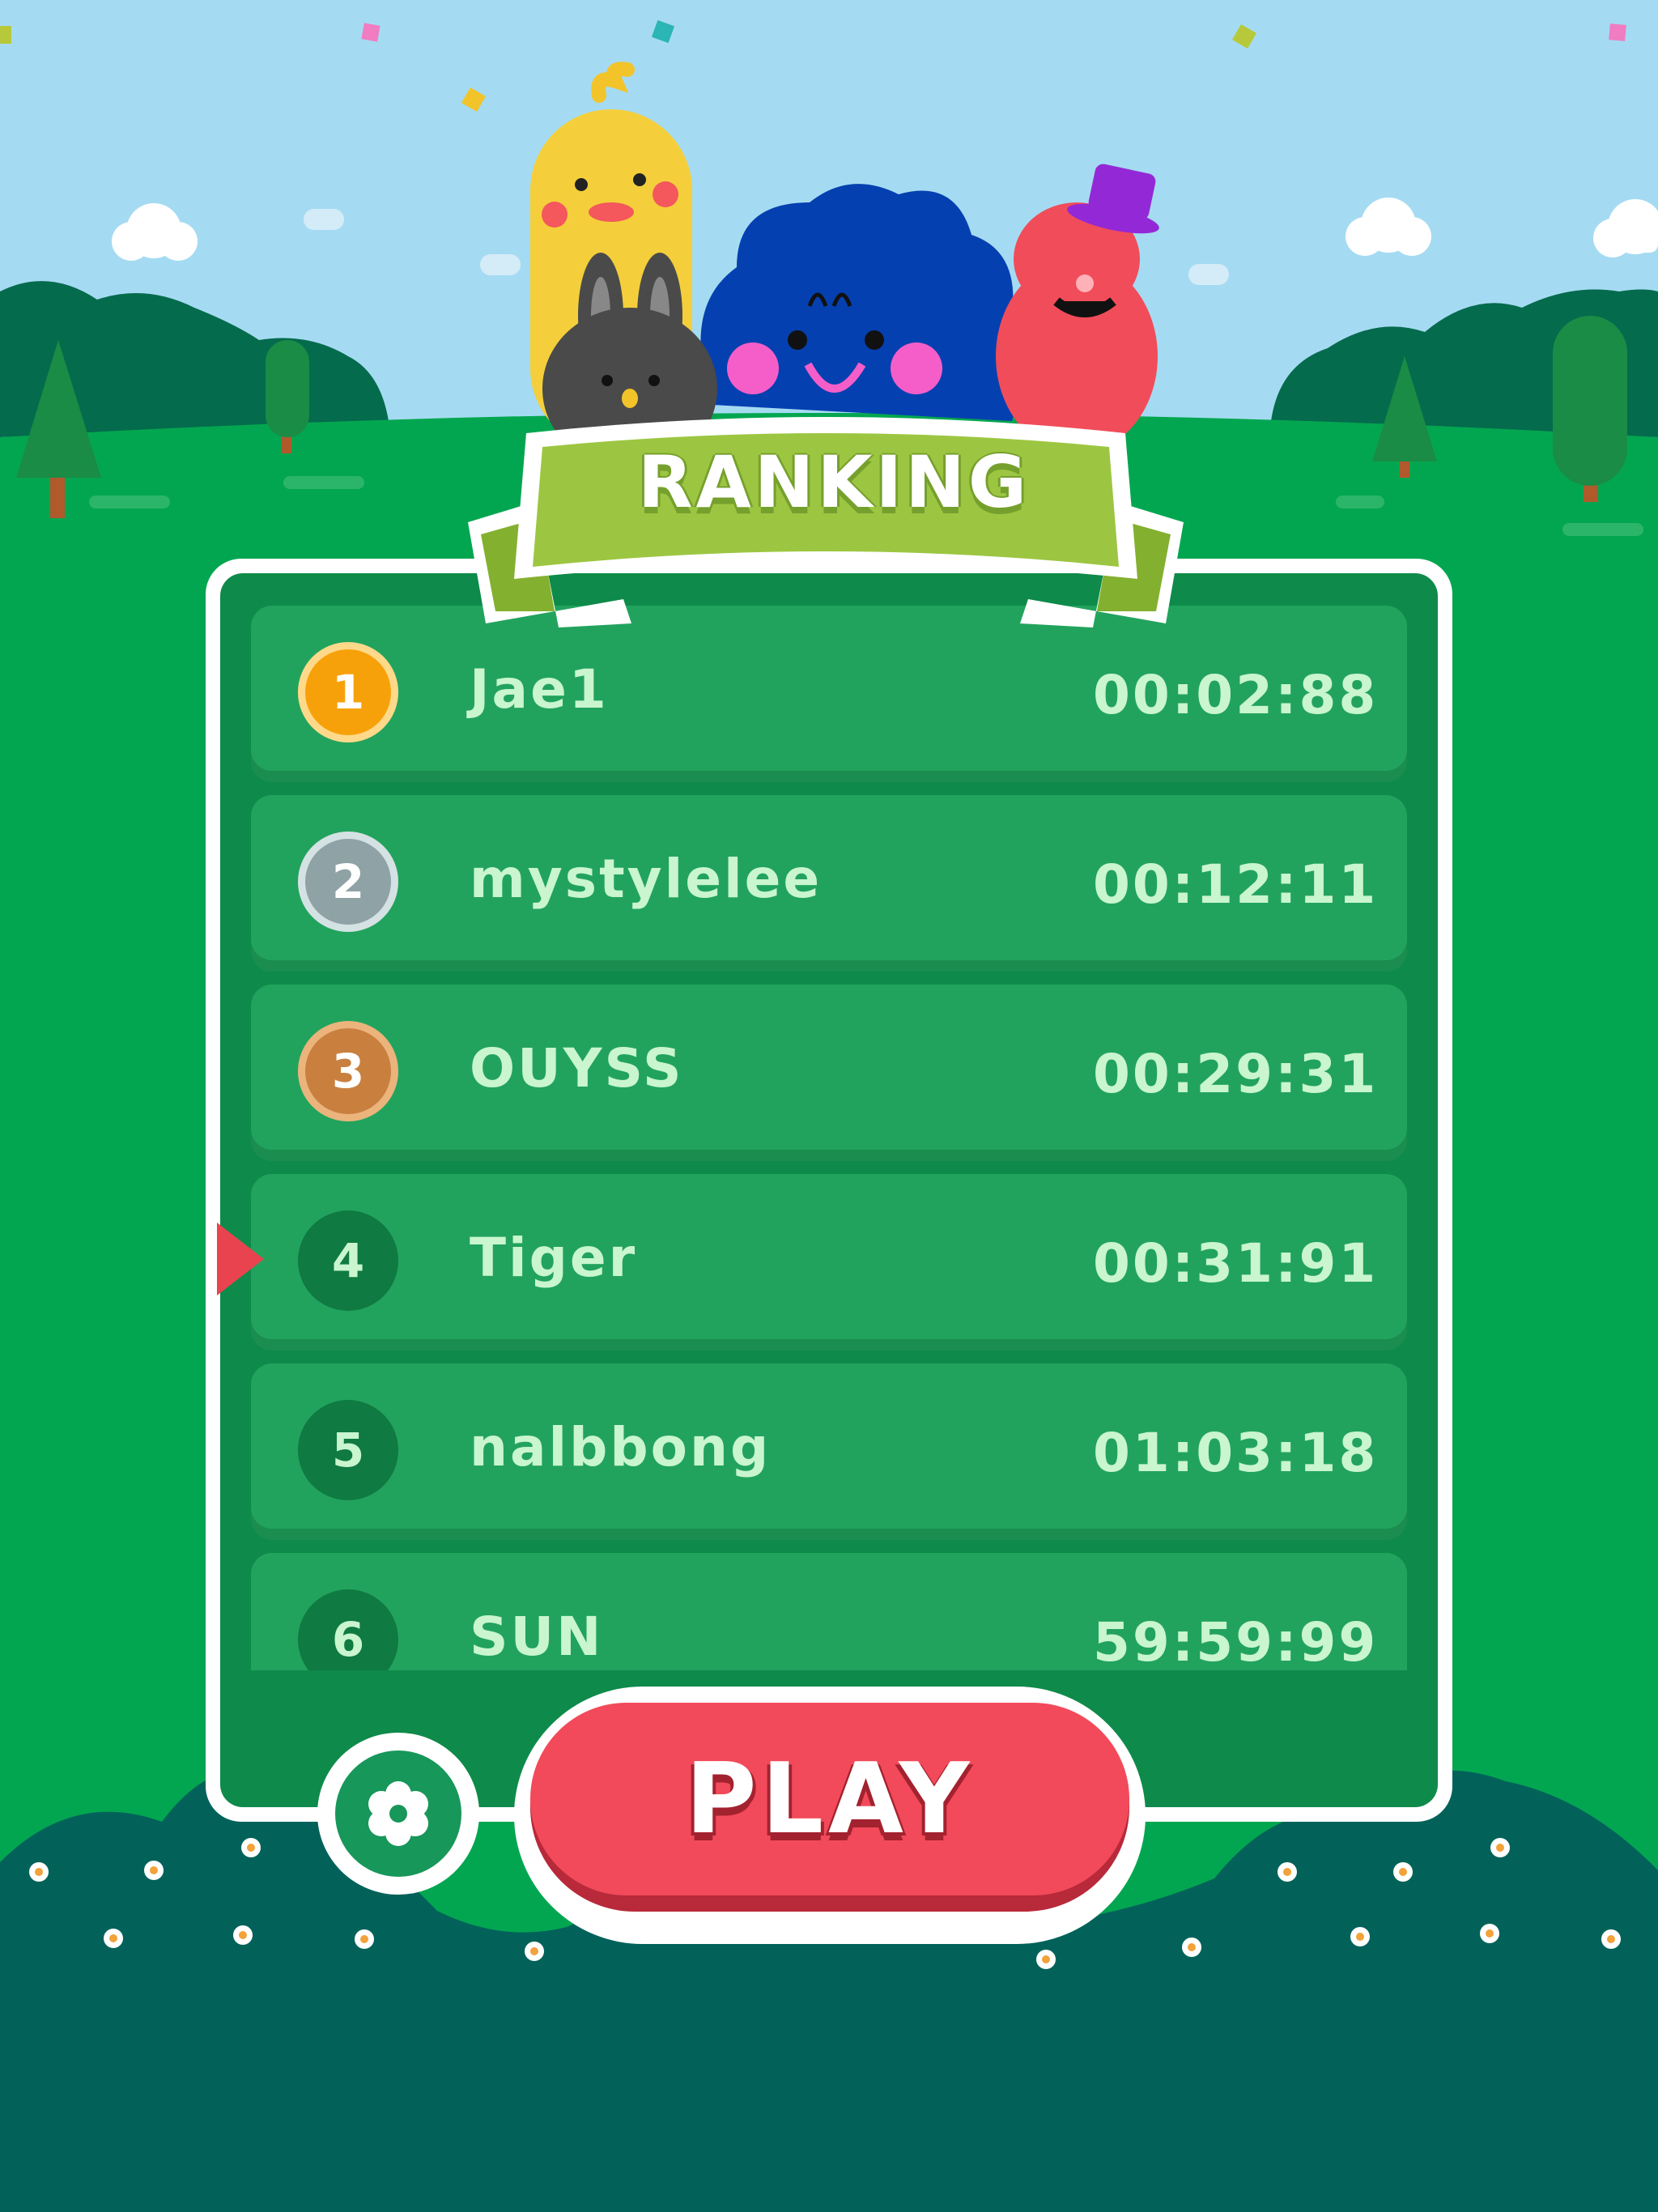 This screenshot has height=2212, width=1658. I want to click on player-time: 00:12:11, so click(1236, 885).